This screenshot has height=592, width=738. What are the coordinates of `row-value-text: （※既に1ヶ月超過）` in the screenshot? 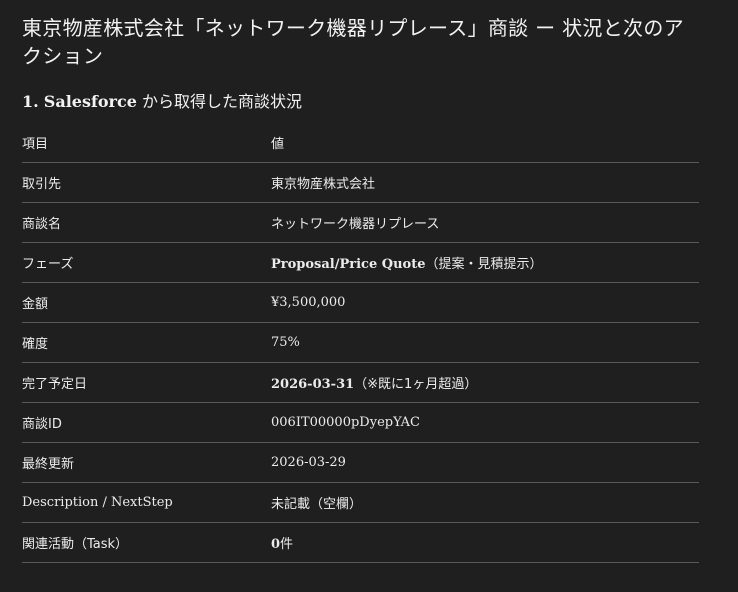 It's located at (416, 384).